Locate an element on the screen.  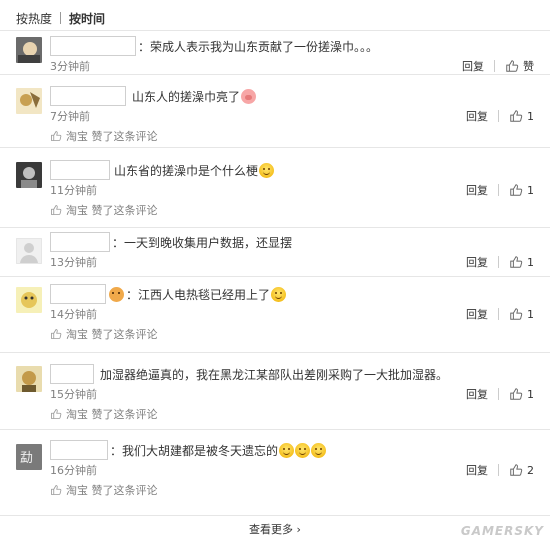
like-button: 赞 is located at coordinates (519, 66).